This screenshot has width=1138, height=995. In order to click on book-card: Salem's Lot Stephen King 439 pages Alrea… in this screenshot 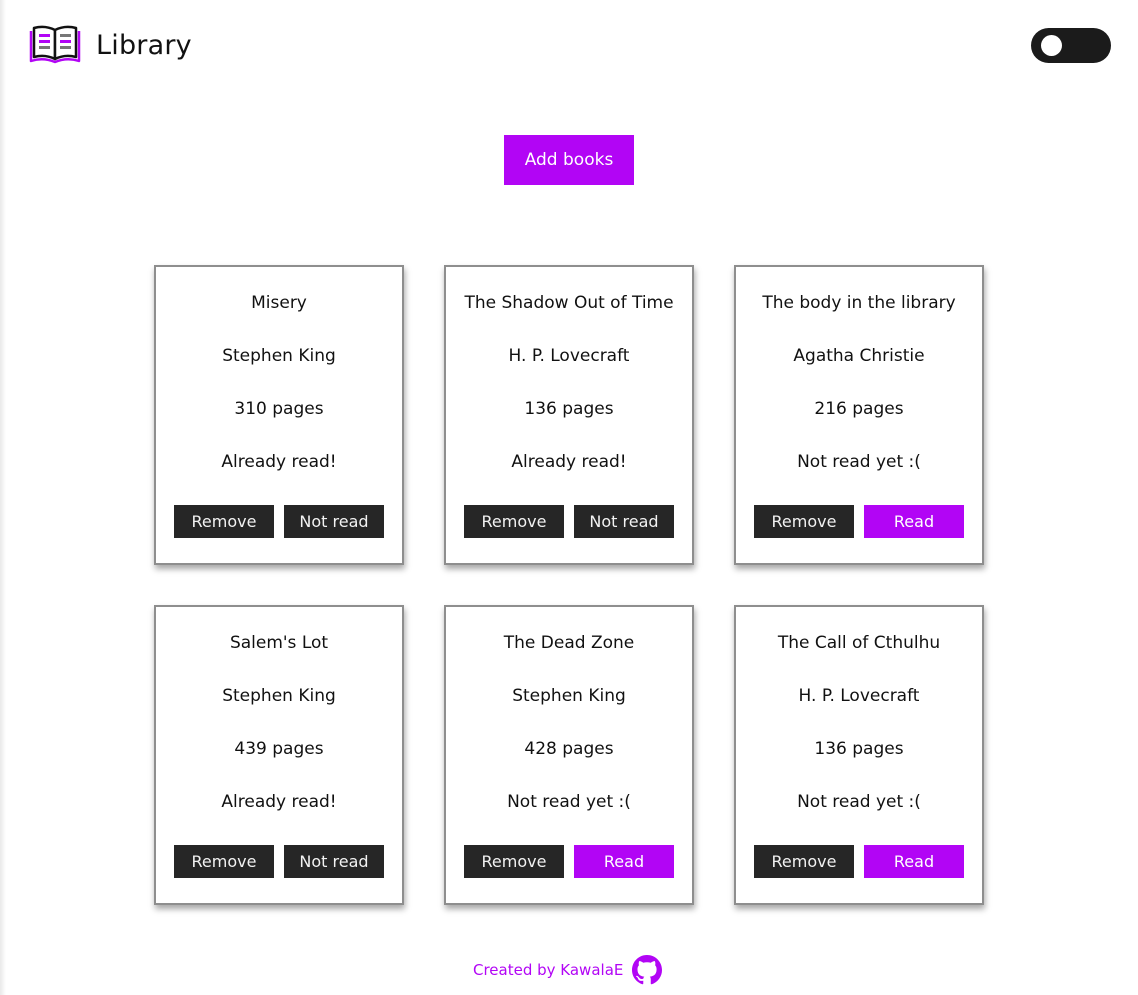, I will do `click(279, 755)`.